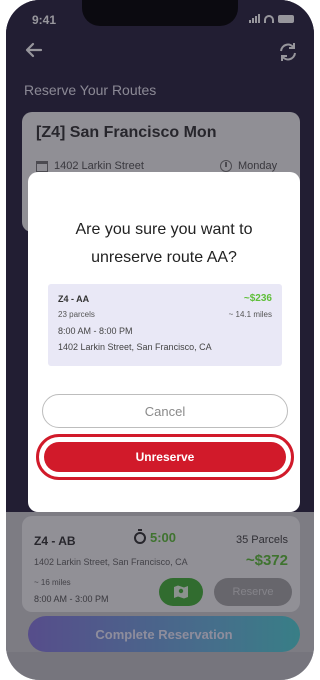 The image size is (320, 680). Describe the element at coordinates (164, 257) in the screenshot. I see `dialog-question-line2: unreserve route AA?` at that location.